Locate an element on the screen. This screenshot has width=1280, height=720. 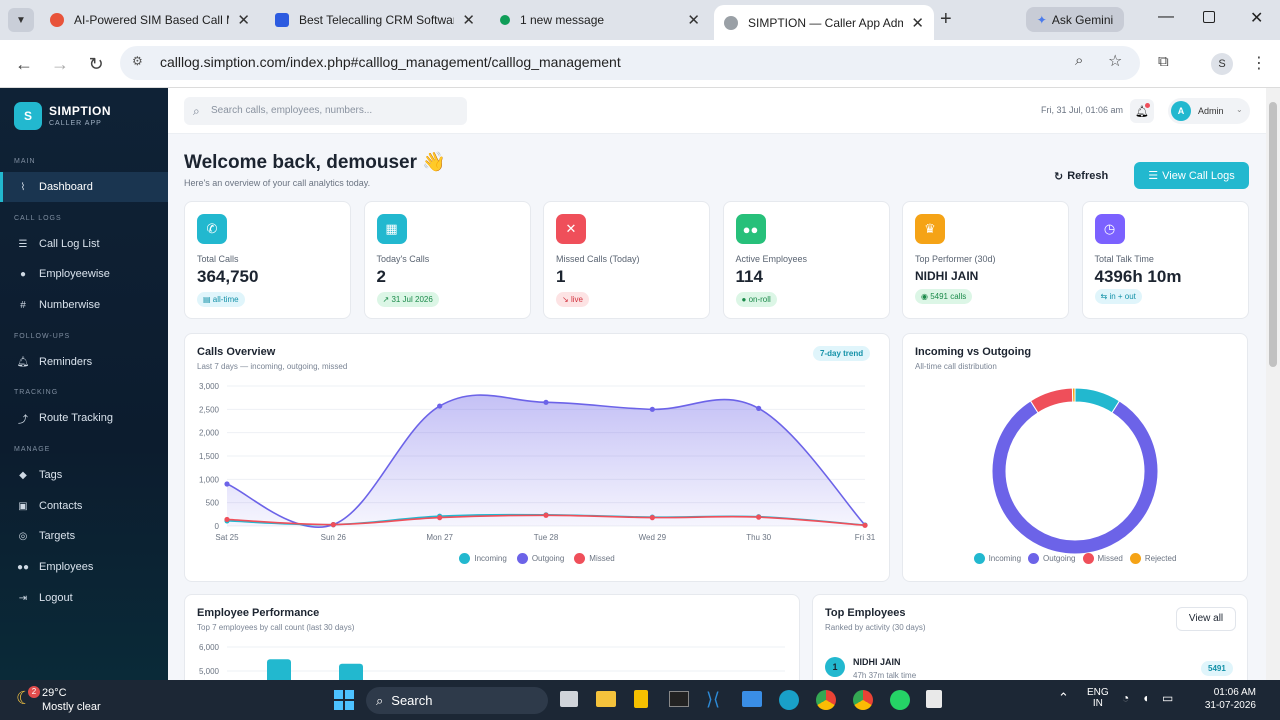
user-menu: A Admin ⌄ is located at coordinates (1209, 111).